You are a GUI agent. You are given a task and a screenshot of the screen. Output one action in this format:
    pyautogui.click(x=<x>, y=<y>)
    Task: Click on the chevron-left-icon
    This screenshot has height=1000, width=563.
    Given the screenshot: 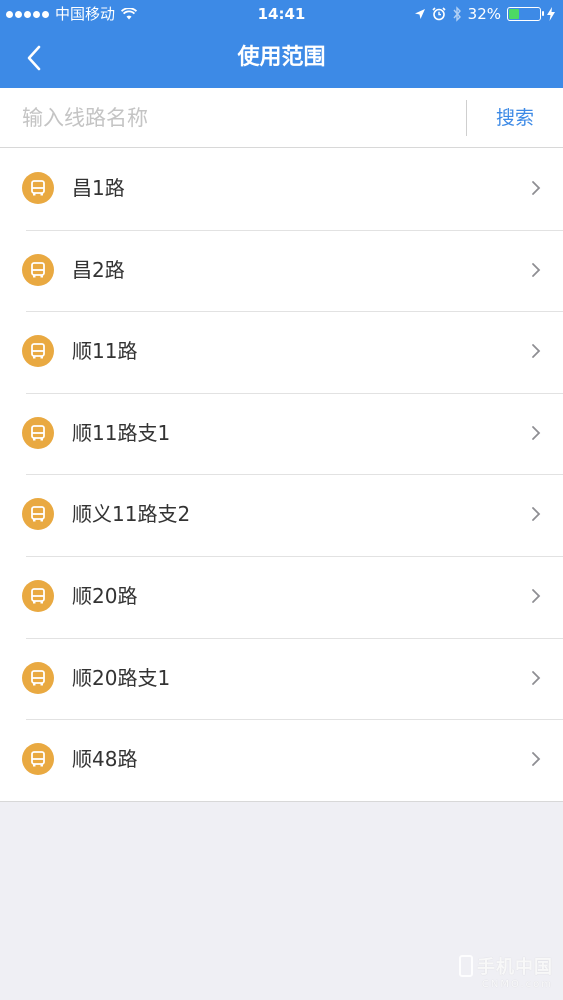 What is the action you would take?
    pyautogui.click(x=34, y=58)
    